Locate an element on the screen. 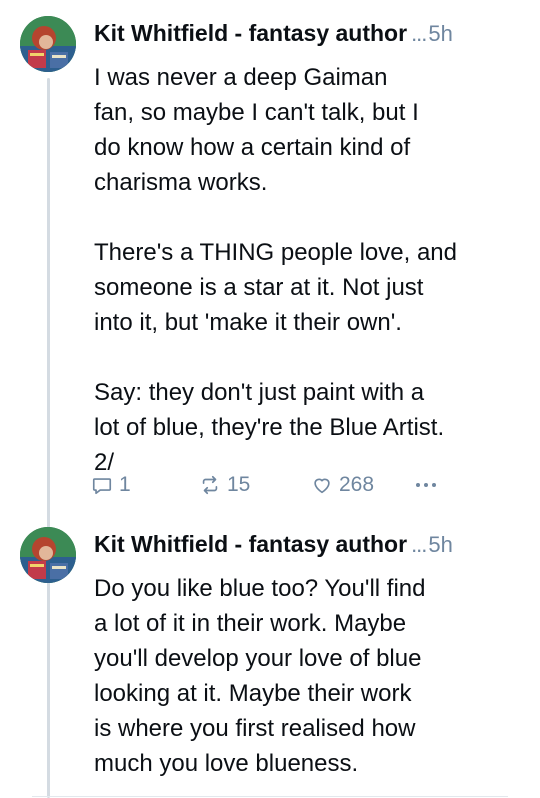 This screenshot has height=798, width=540. heart-icon is located at coordinates (322, 486).